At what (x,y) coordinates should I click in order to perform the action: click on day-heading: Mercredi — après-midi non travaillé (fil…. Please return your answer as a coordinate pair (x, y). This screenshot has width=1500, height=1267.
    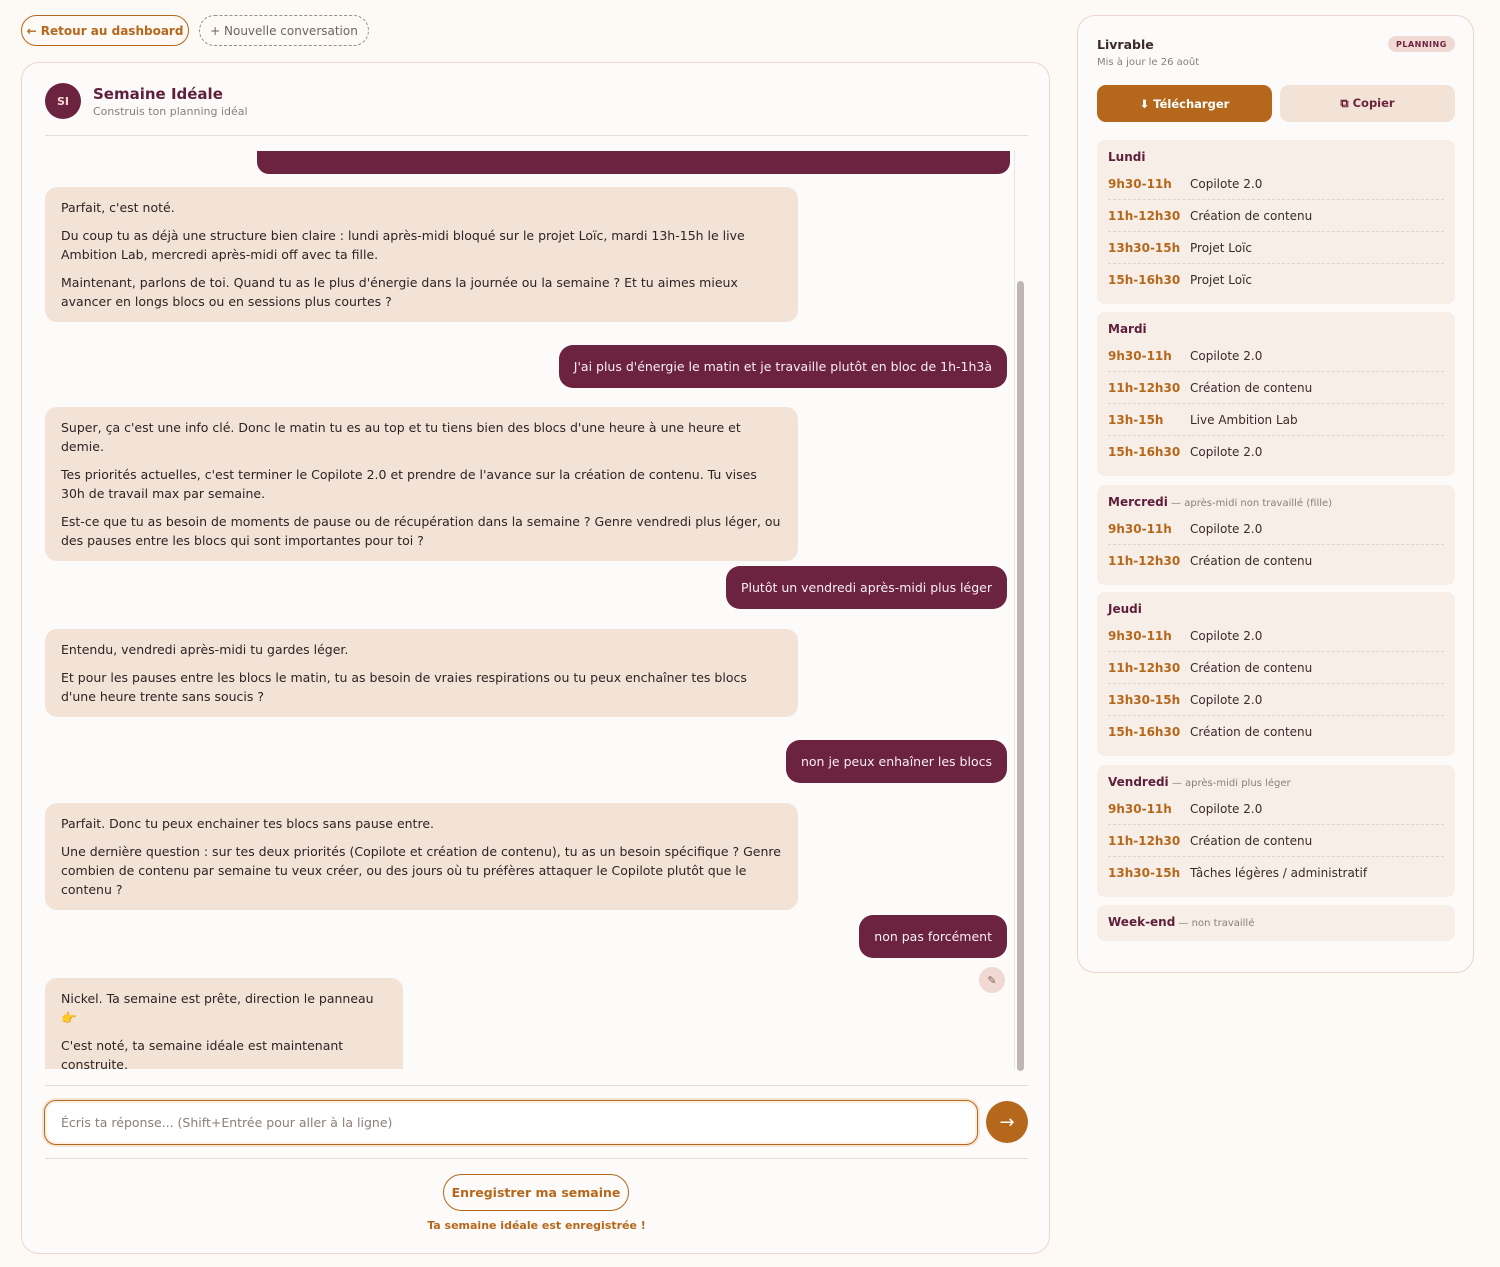
    Looking at the image, I should click on (1276, 504).